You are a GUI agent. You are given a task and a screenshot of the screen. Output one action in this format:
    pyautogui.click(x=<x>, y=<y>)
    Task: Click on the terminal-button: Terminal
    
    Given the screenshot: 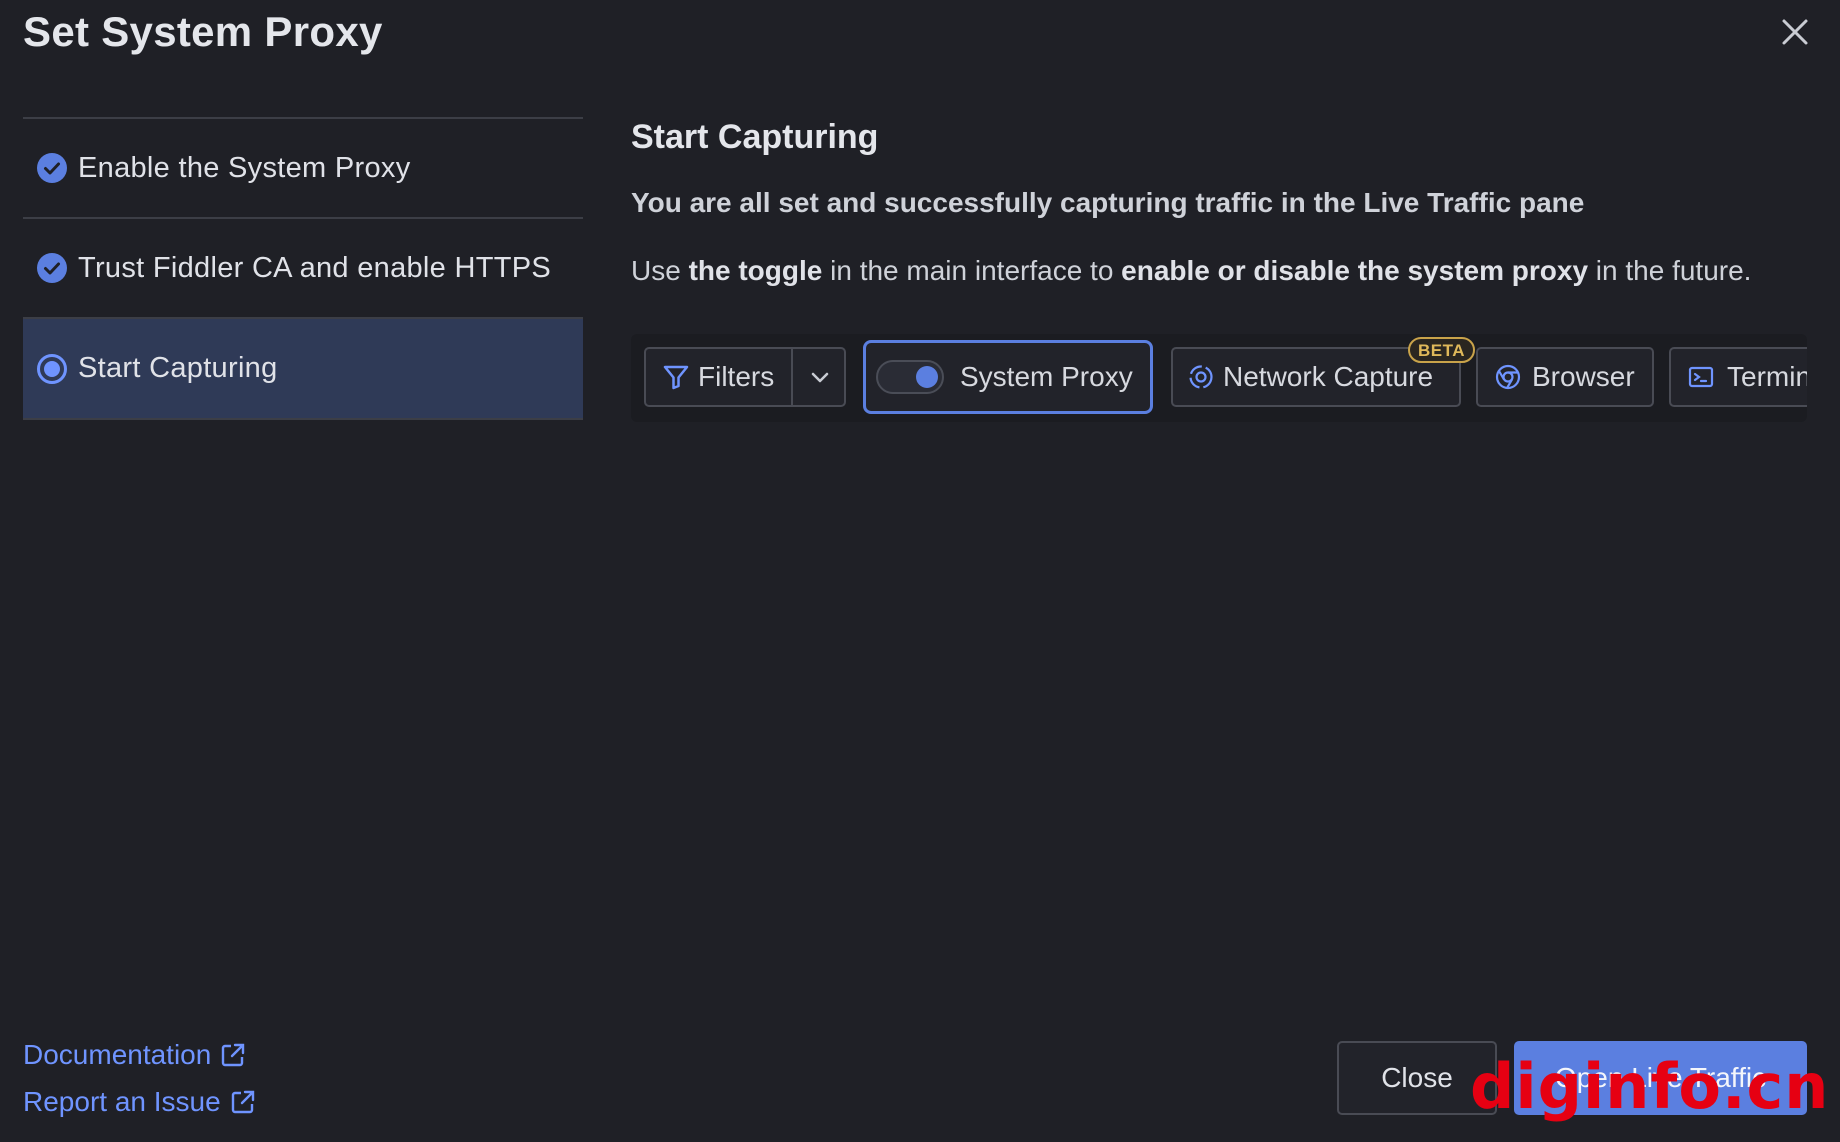 What is the action you would take?
    pyautogui.click(x=1738, y=377)
    